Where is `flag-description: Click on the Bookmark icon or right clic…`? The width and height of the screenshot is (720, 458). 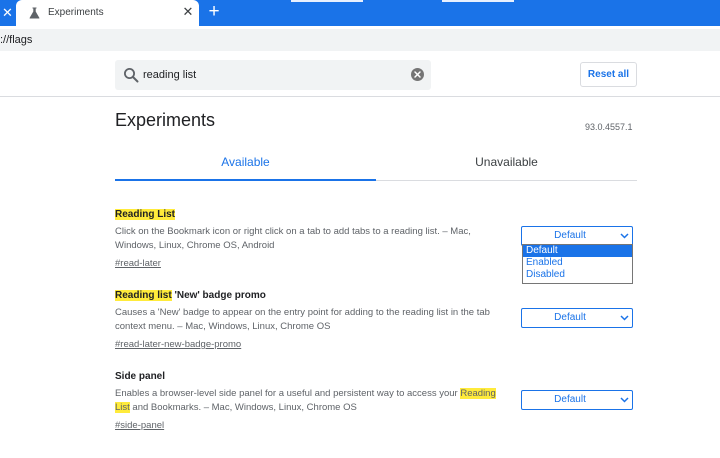
flag-description: Click on the Bookmark icon or right clic… is located at coordinates (311, 239).